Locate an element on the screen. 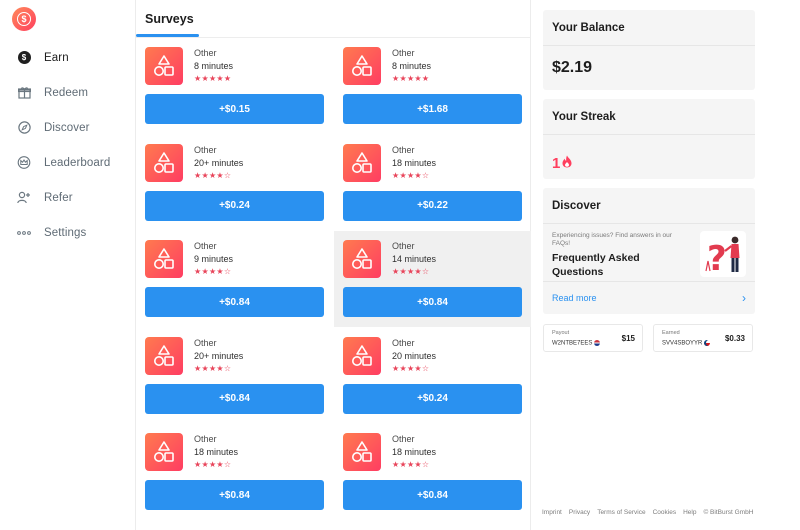 This screenshot has height=530, width=800. balance-card: Your Balance $2.19 is located at coordinates (649, 50).